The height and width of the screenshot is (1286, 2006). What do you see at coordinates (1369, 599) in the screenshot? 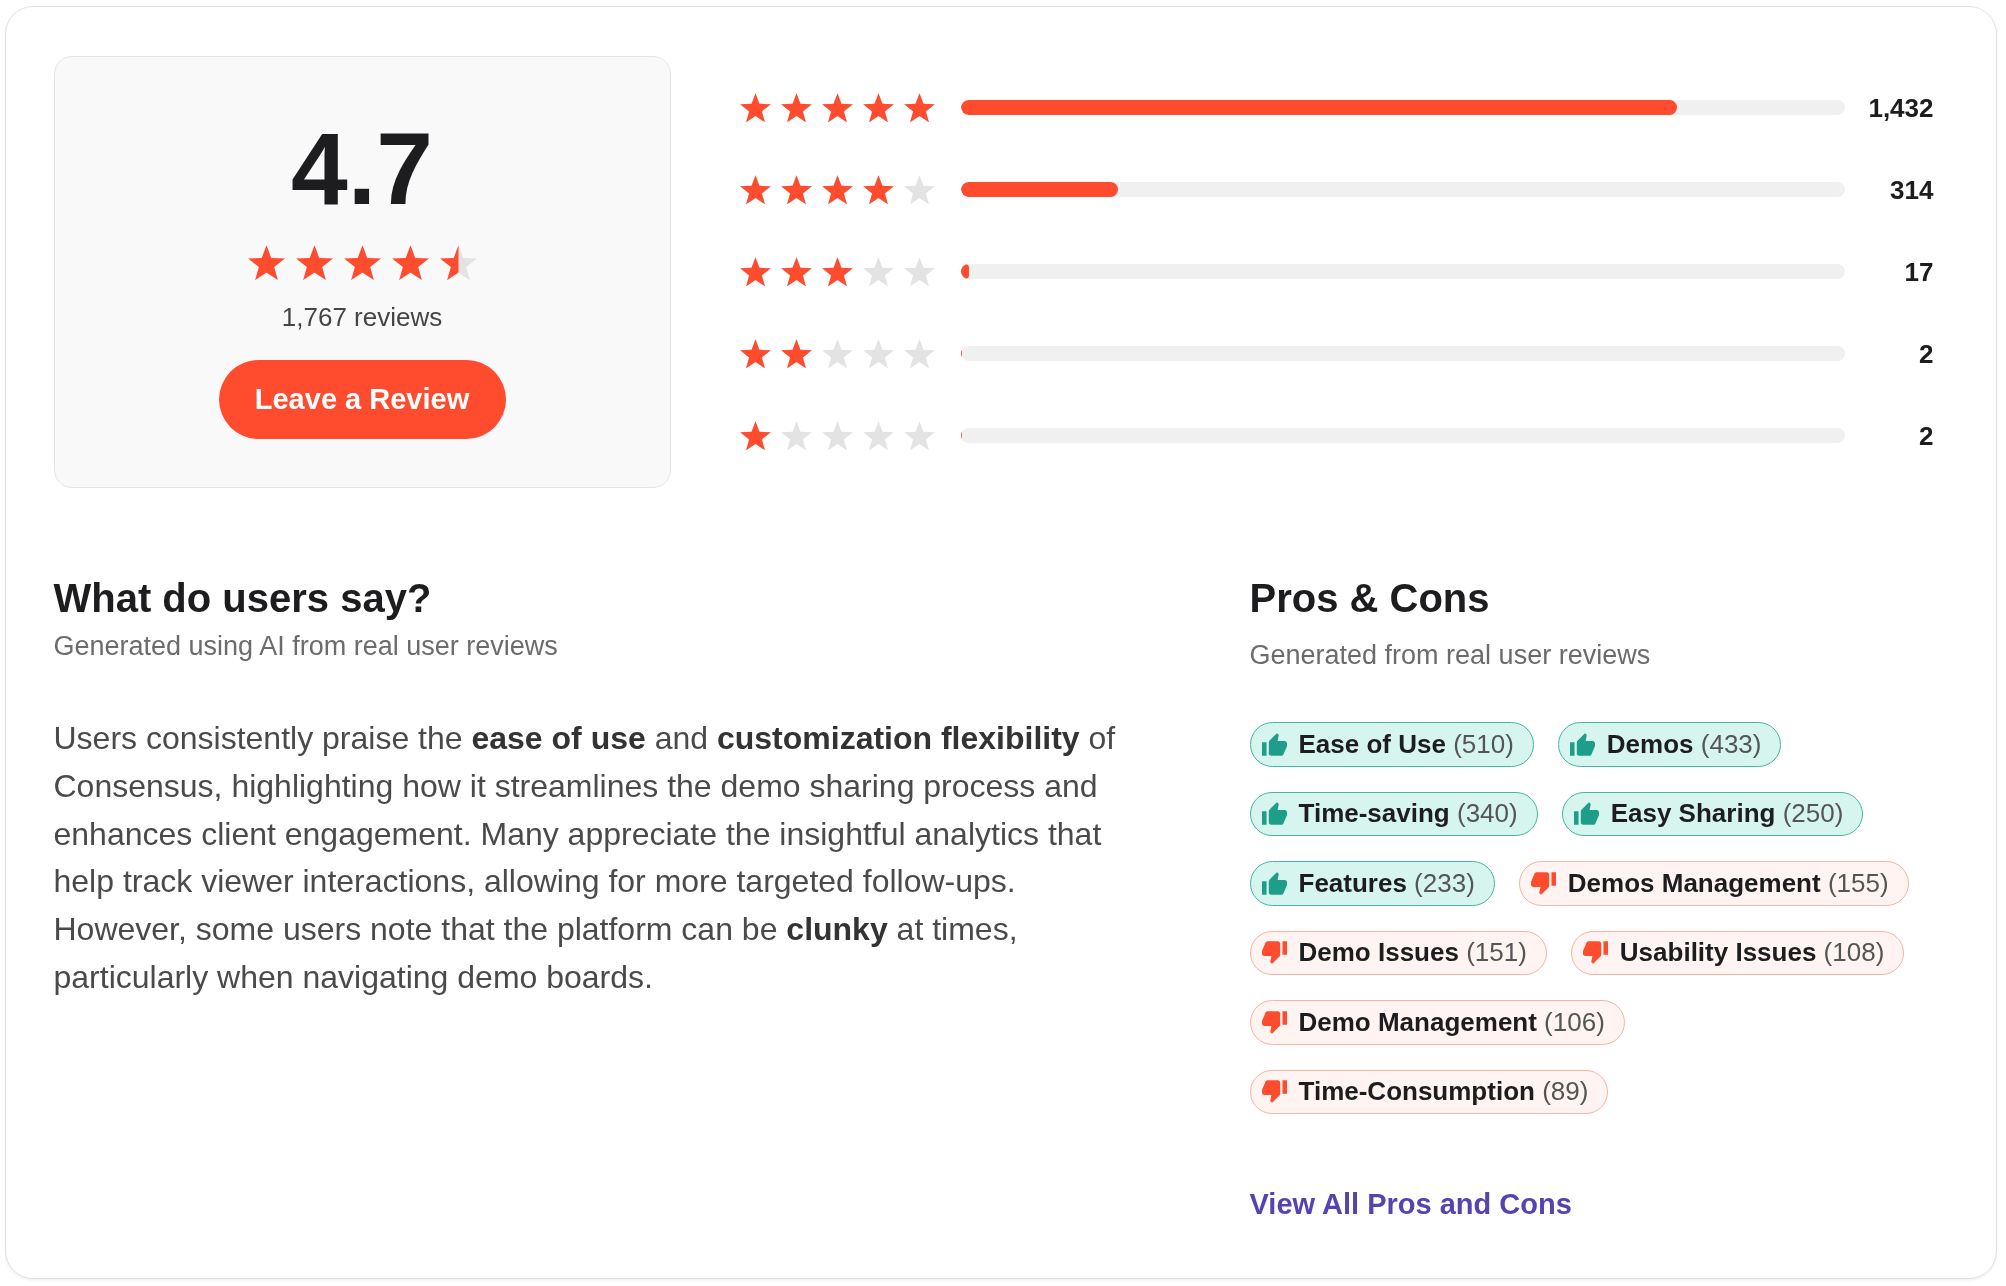
I see `section-title: Pros & Cons` at bounding box center [1369, 599].